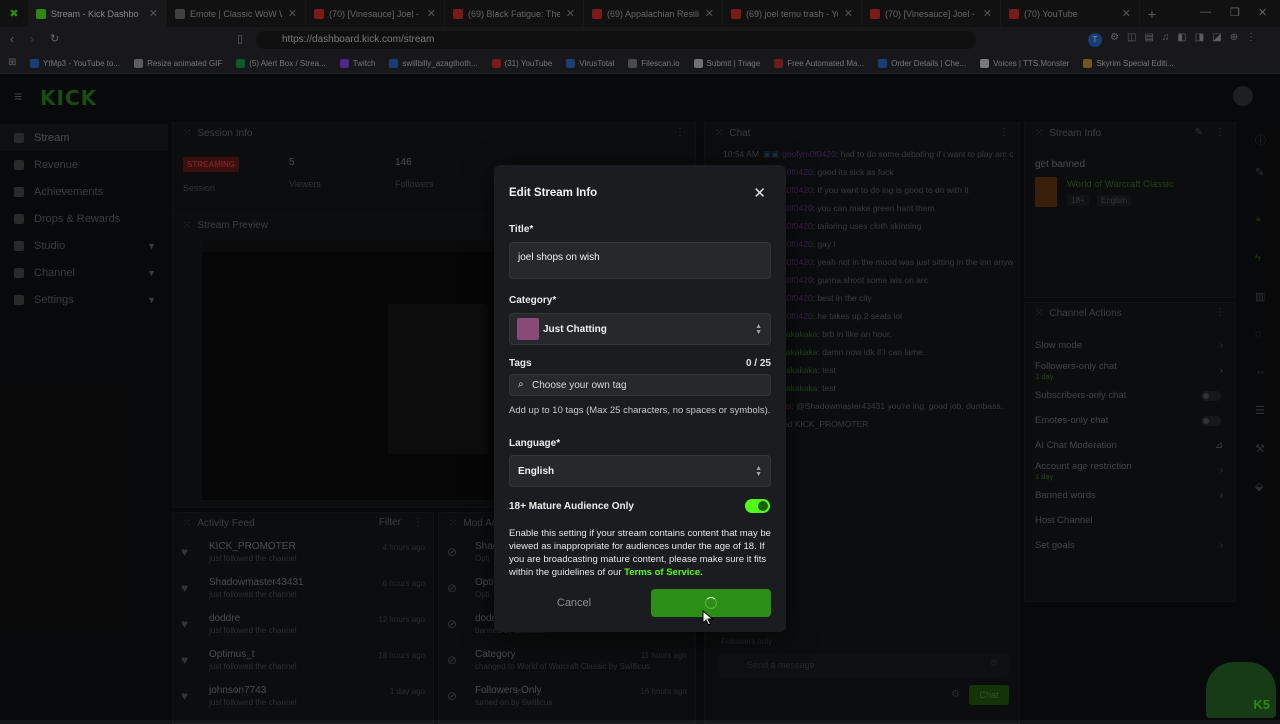 This screenshot has height=724, width=1280. Describe the element at coordinates (528, 329) in the screenshot. I see `category-thumbnail-icon` at that location.